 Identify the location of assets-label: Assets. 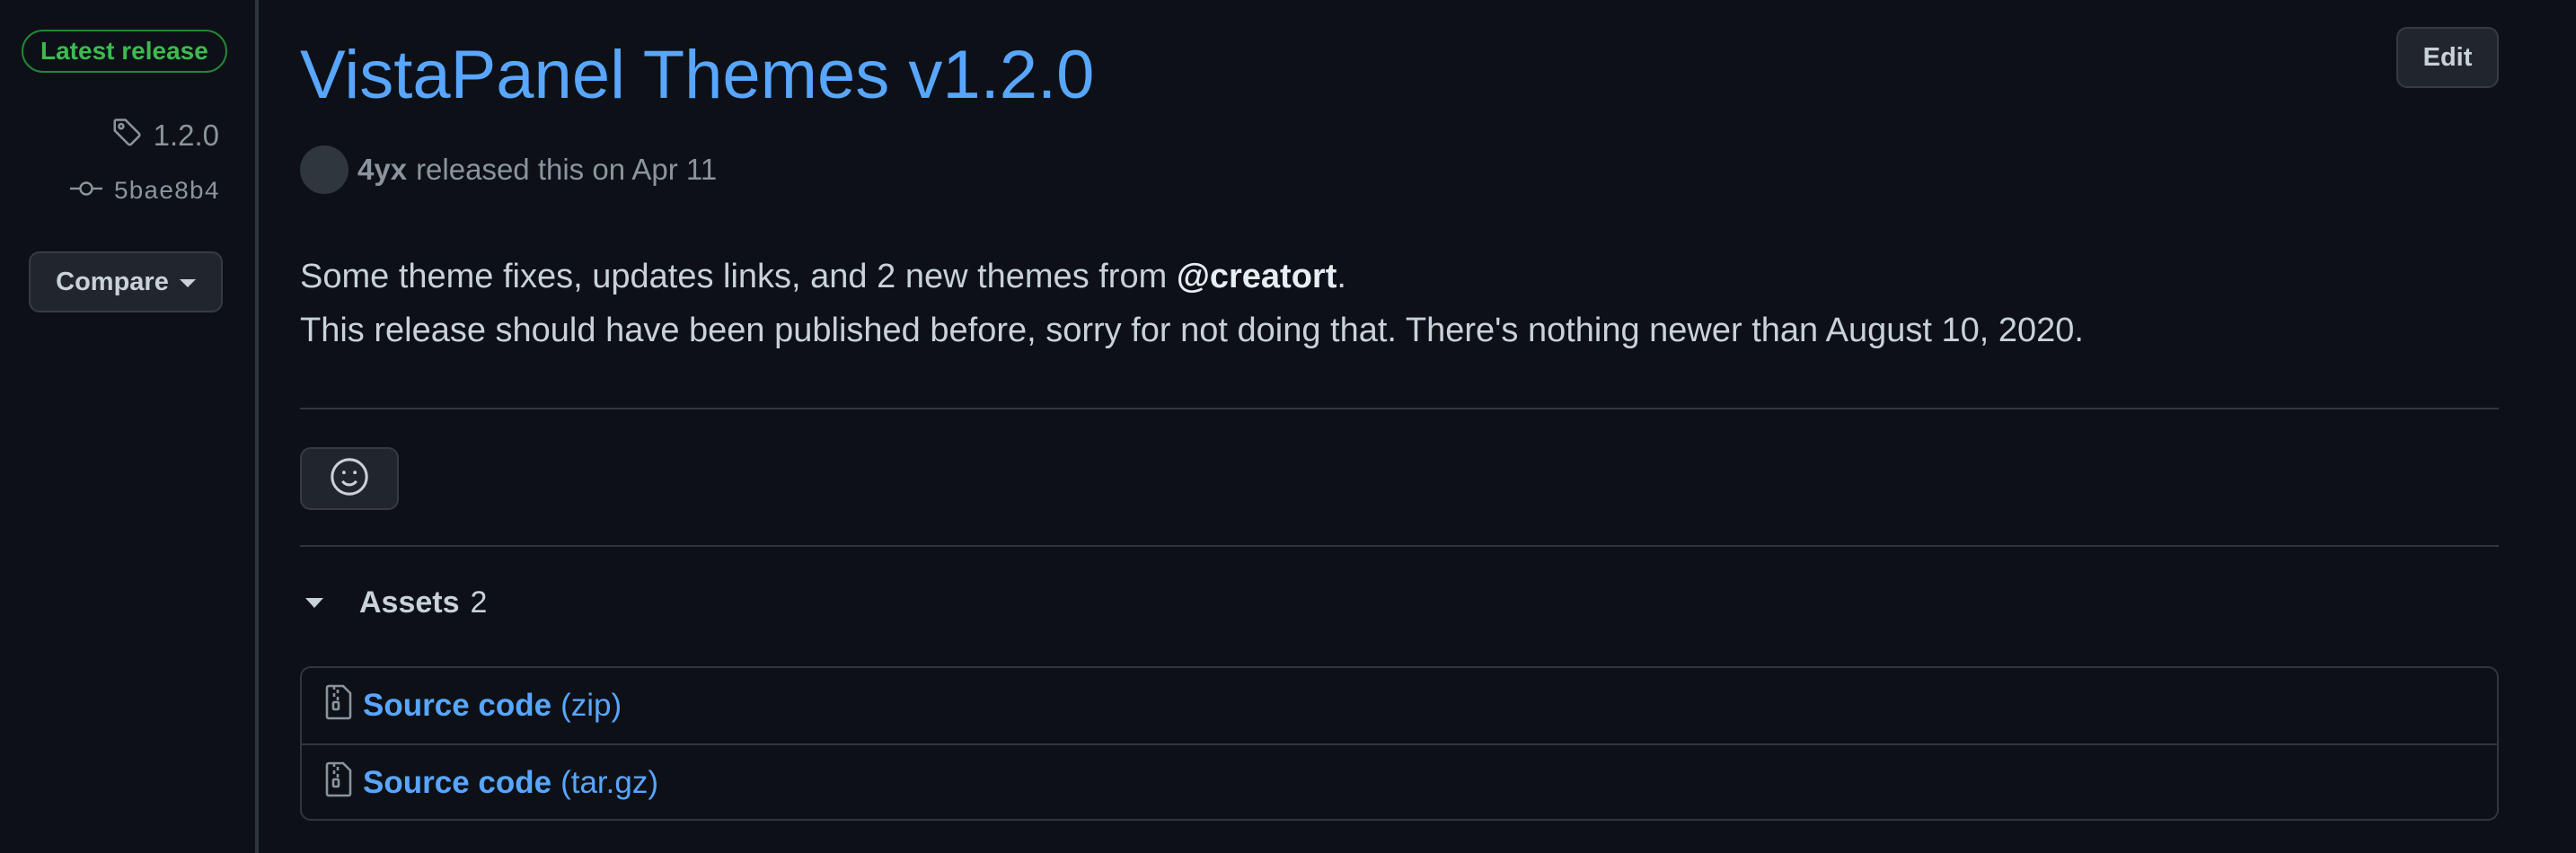
(409, 603).